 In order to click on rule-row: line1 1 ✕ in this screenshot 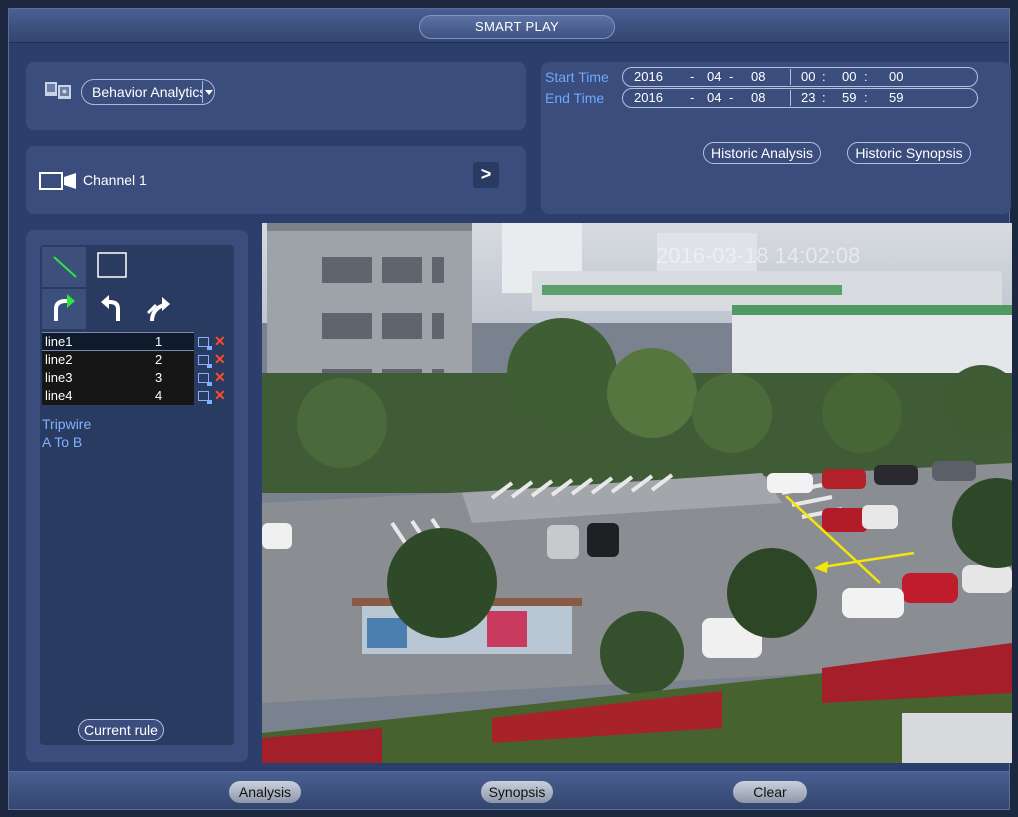, I will do `click(138, 341)`.